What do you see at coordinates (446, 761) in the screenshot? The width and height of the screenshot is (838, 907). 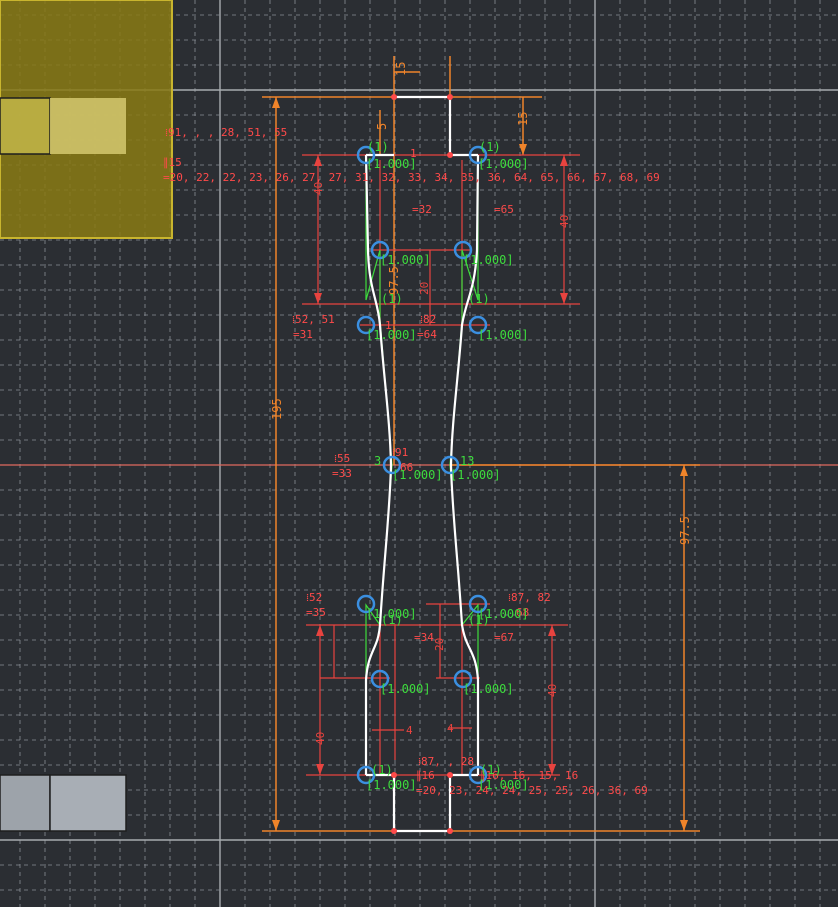 I see `constraint-label: ⁞87, , 28` at bounding box center [446, 761].